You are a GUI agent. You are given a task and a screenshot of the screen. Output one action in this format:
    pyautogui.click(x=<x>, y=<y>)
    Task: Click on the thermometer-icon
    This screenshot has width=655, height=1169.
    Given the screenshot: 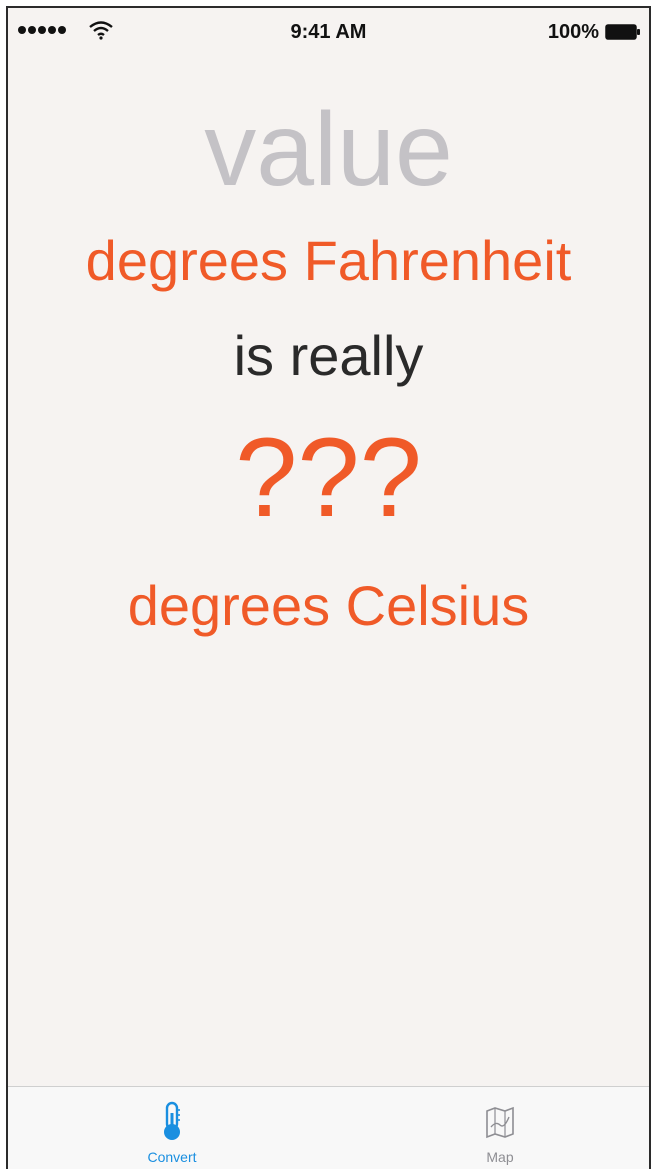 What is the action you would take?
    pyautogui.click(x=172, y=1120)
    